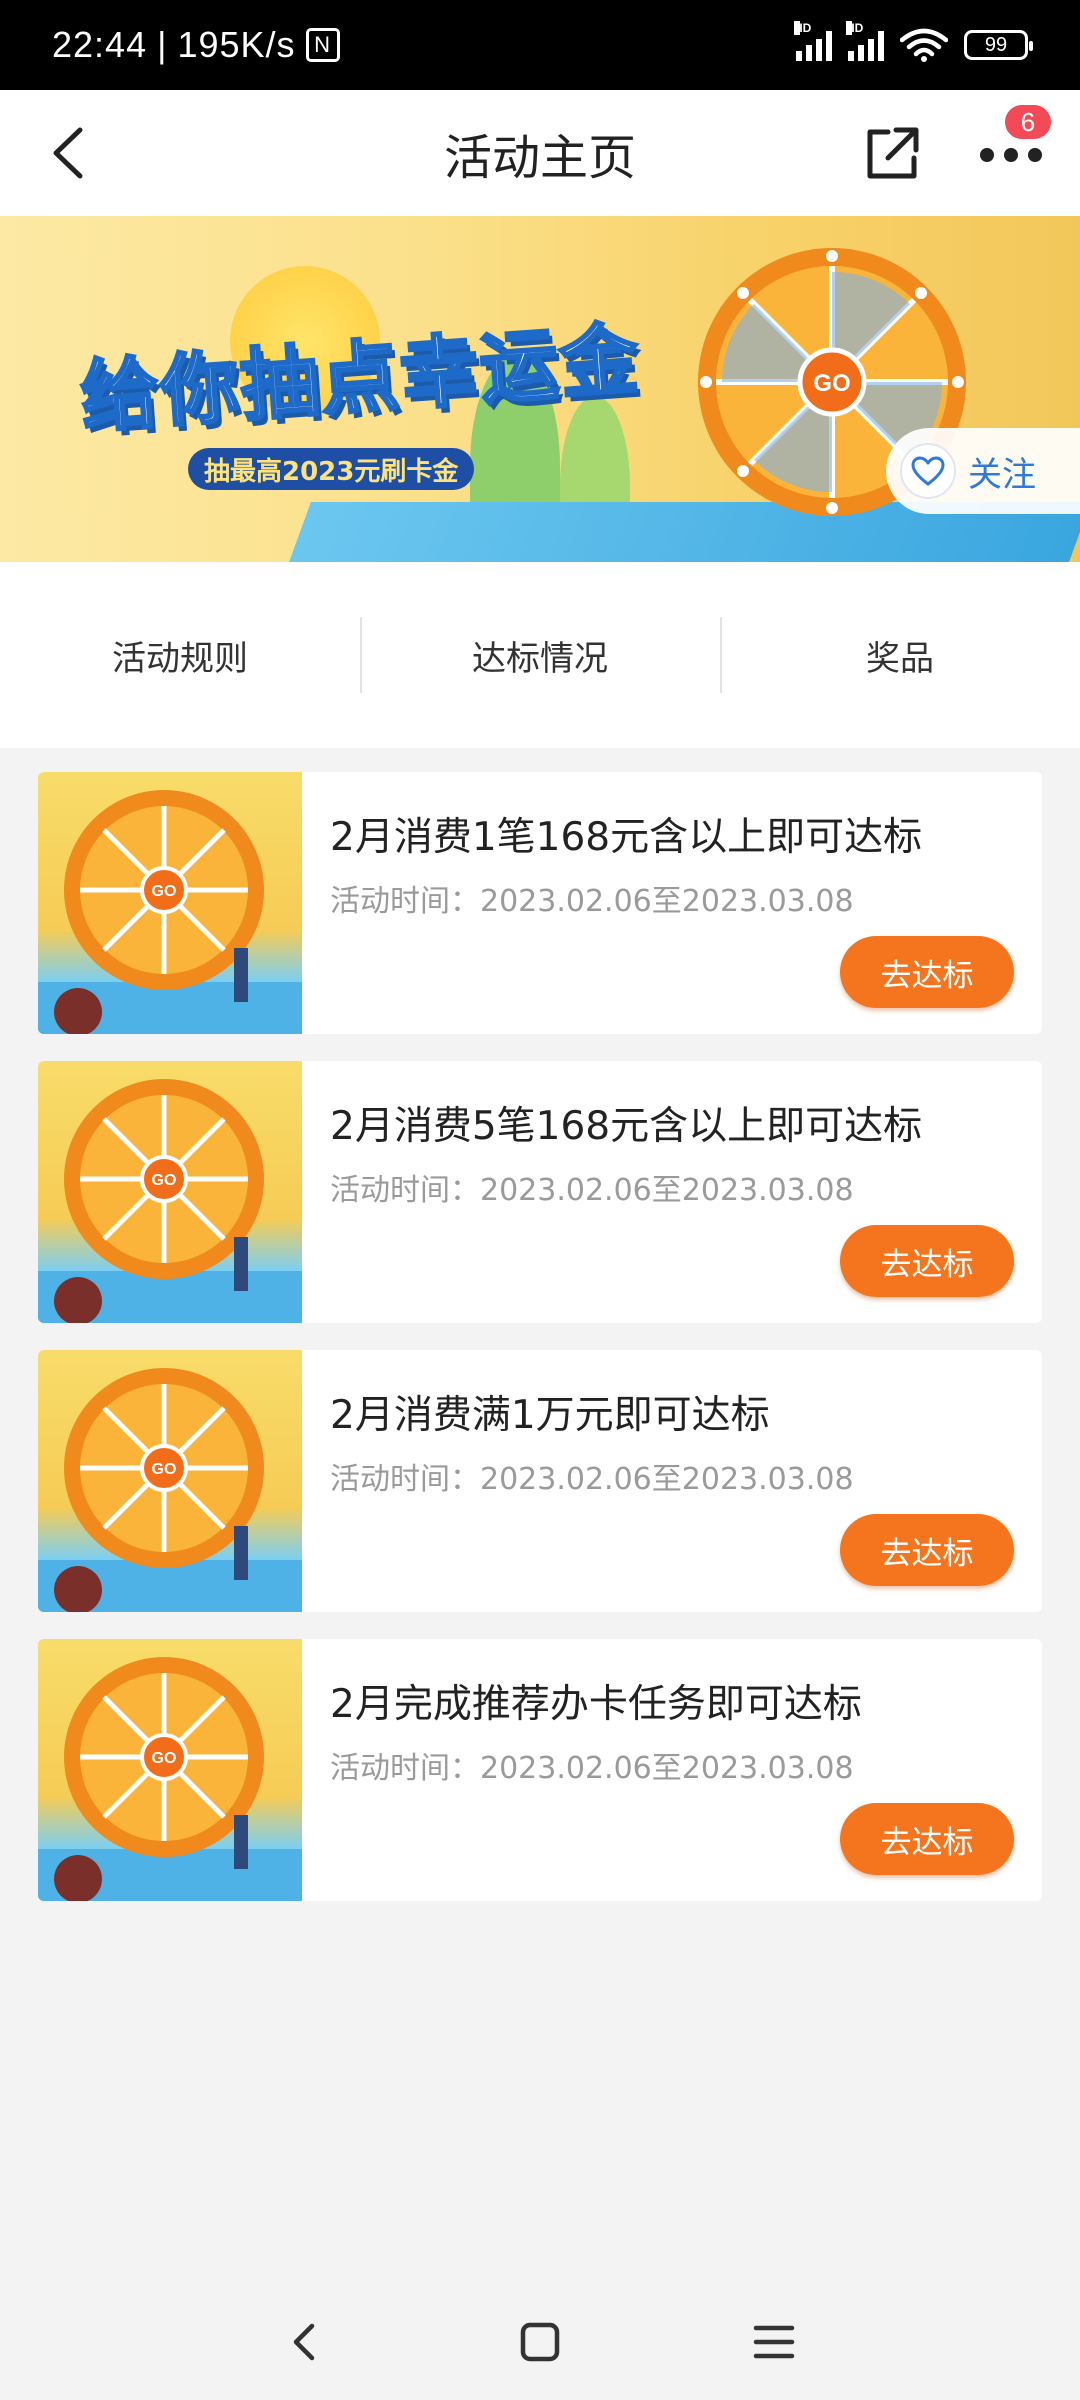 The width and height of the screenshot is (1080, 2400). Describe the element at coordinates (626, 837) in the screenshot. I see `task-title: 2月消费1笔168元含以上即可达标` at that location.